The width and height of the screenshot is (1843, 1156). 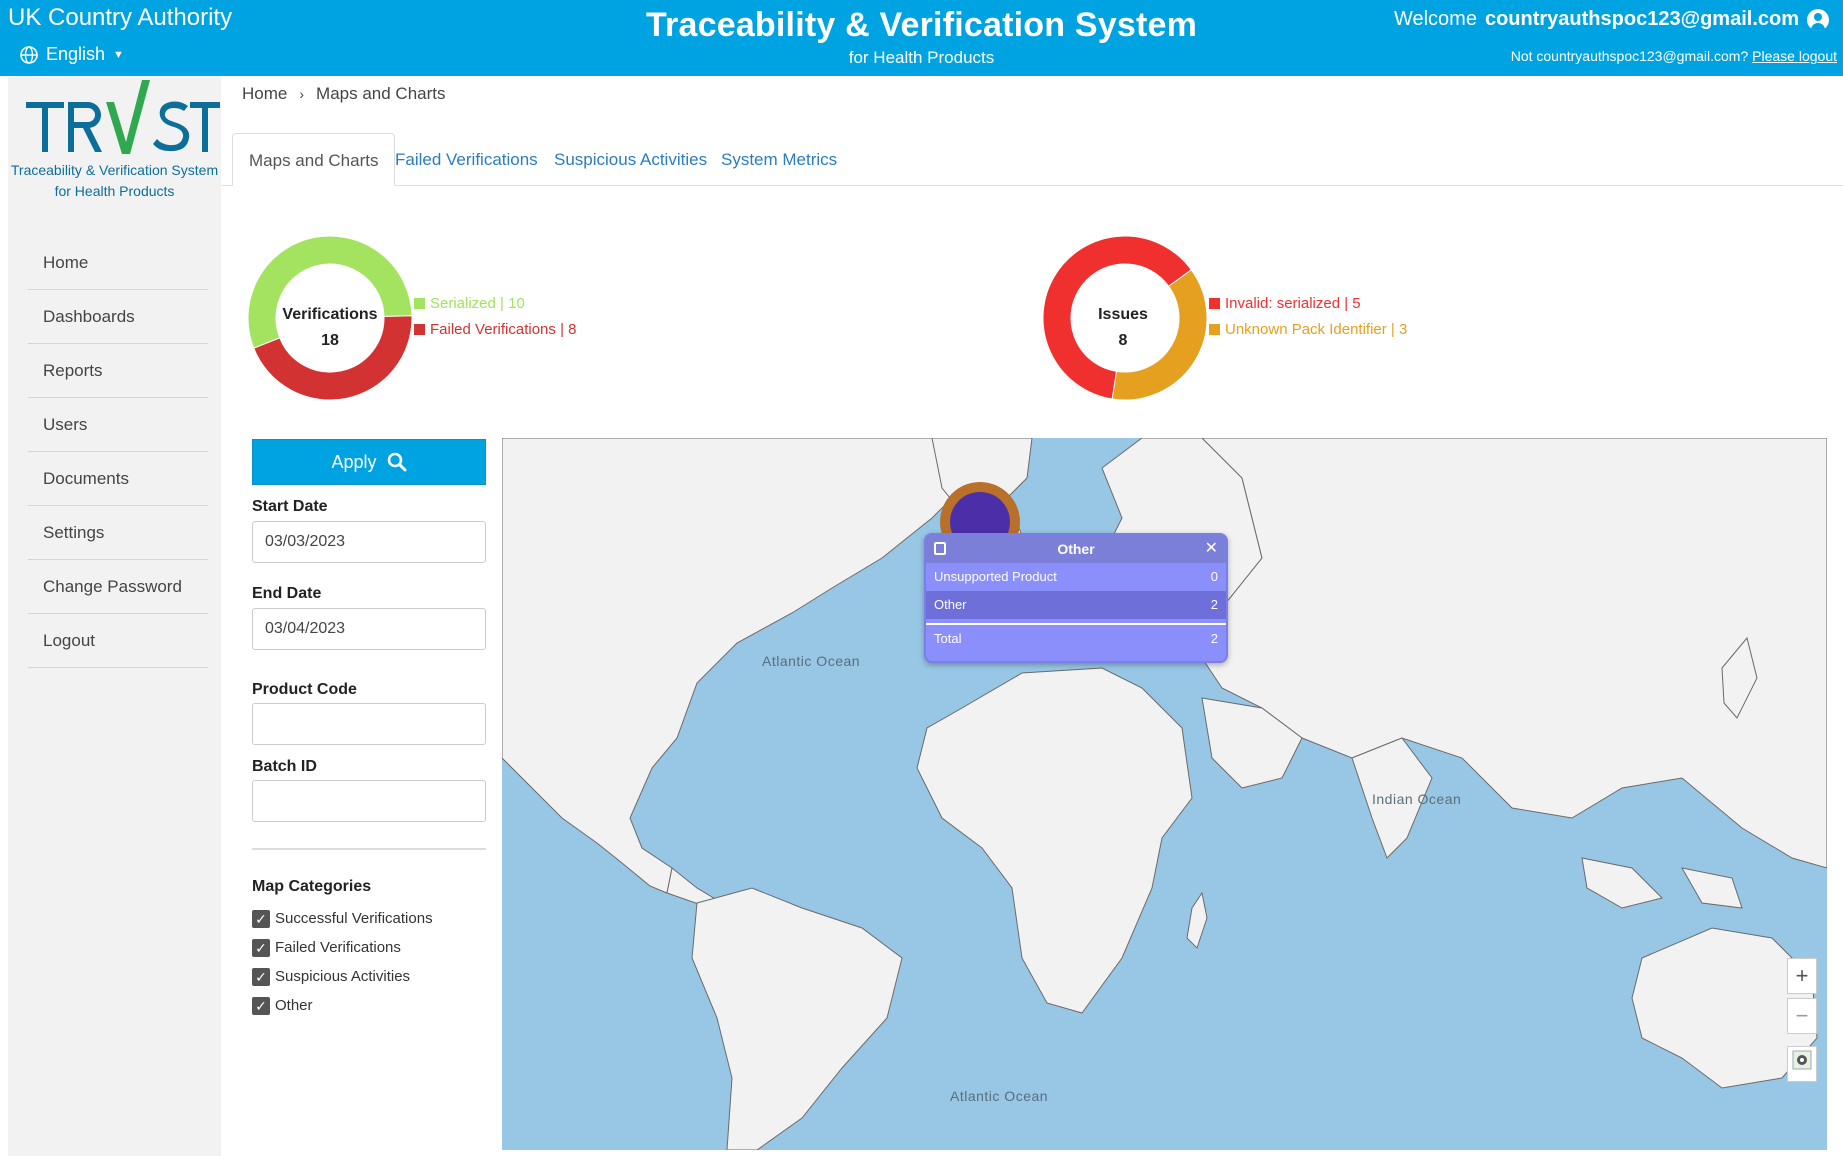 I want to click on not-user-text: Not countryauthspoc123@gmail.com?, so click(x=1629, y=56).